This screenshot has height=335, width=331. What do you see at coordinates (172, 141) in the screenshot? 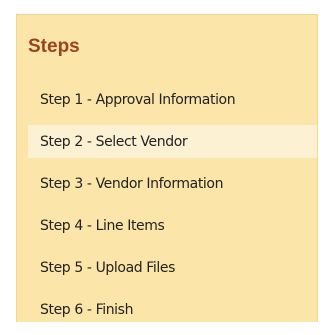
I see `step-item-select-vendor: Step 2 - Select Vendor` at bounding box center [172, 141].